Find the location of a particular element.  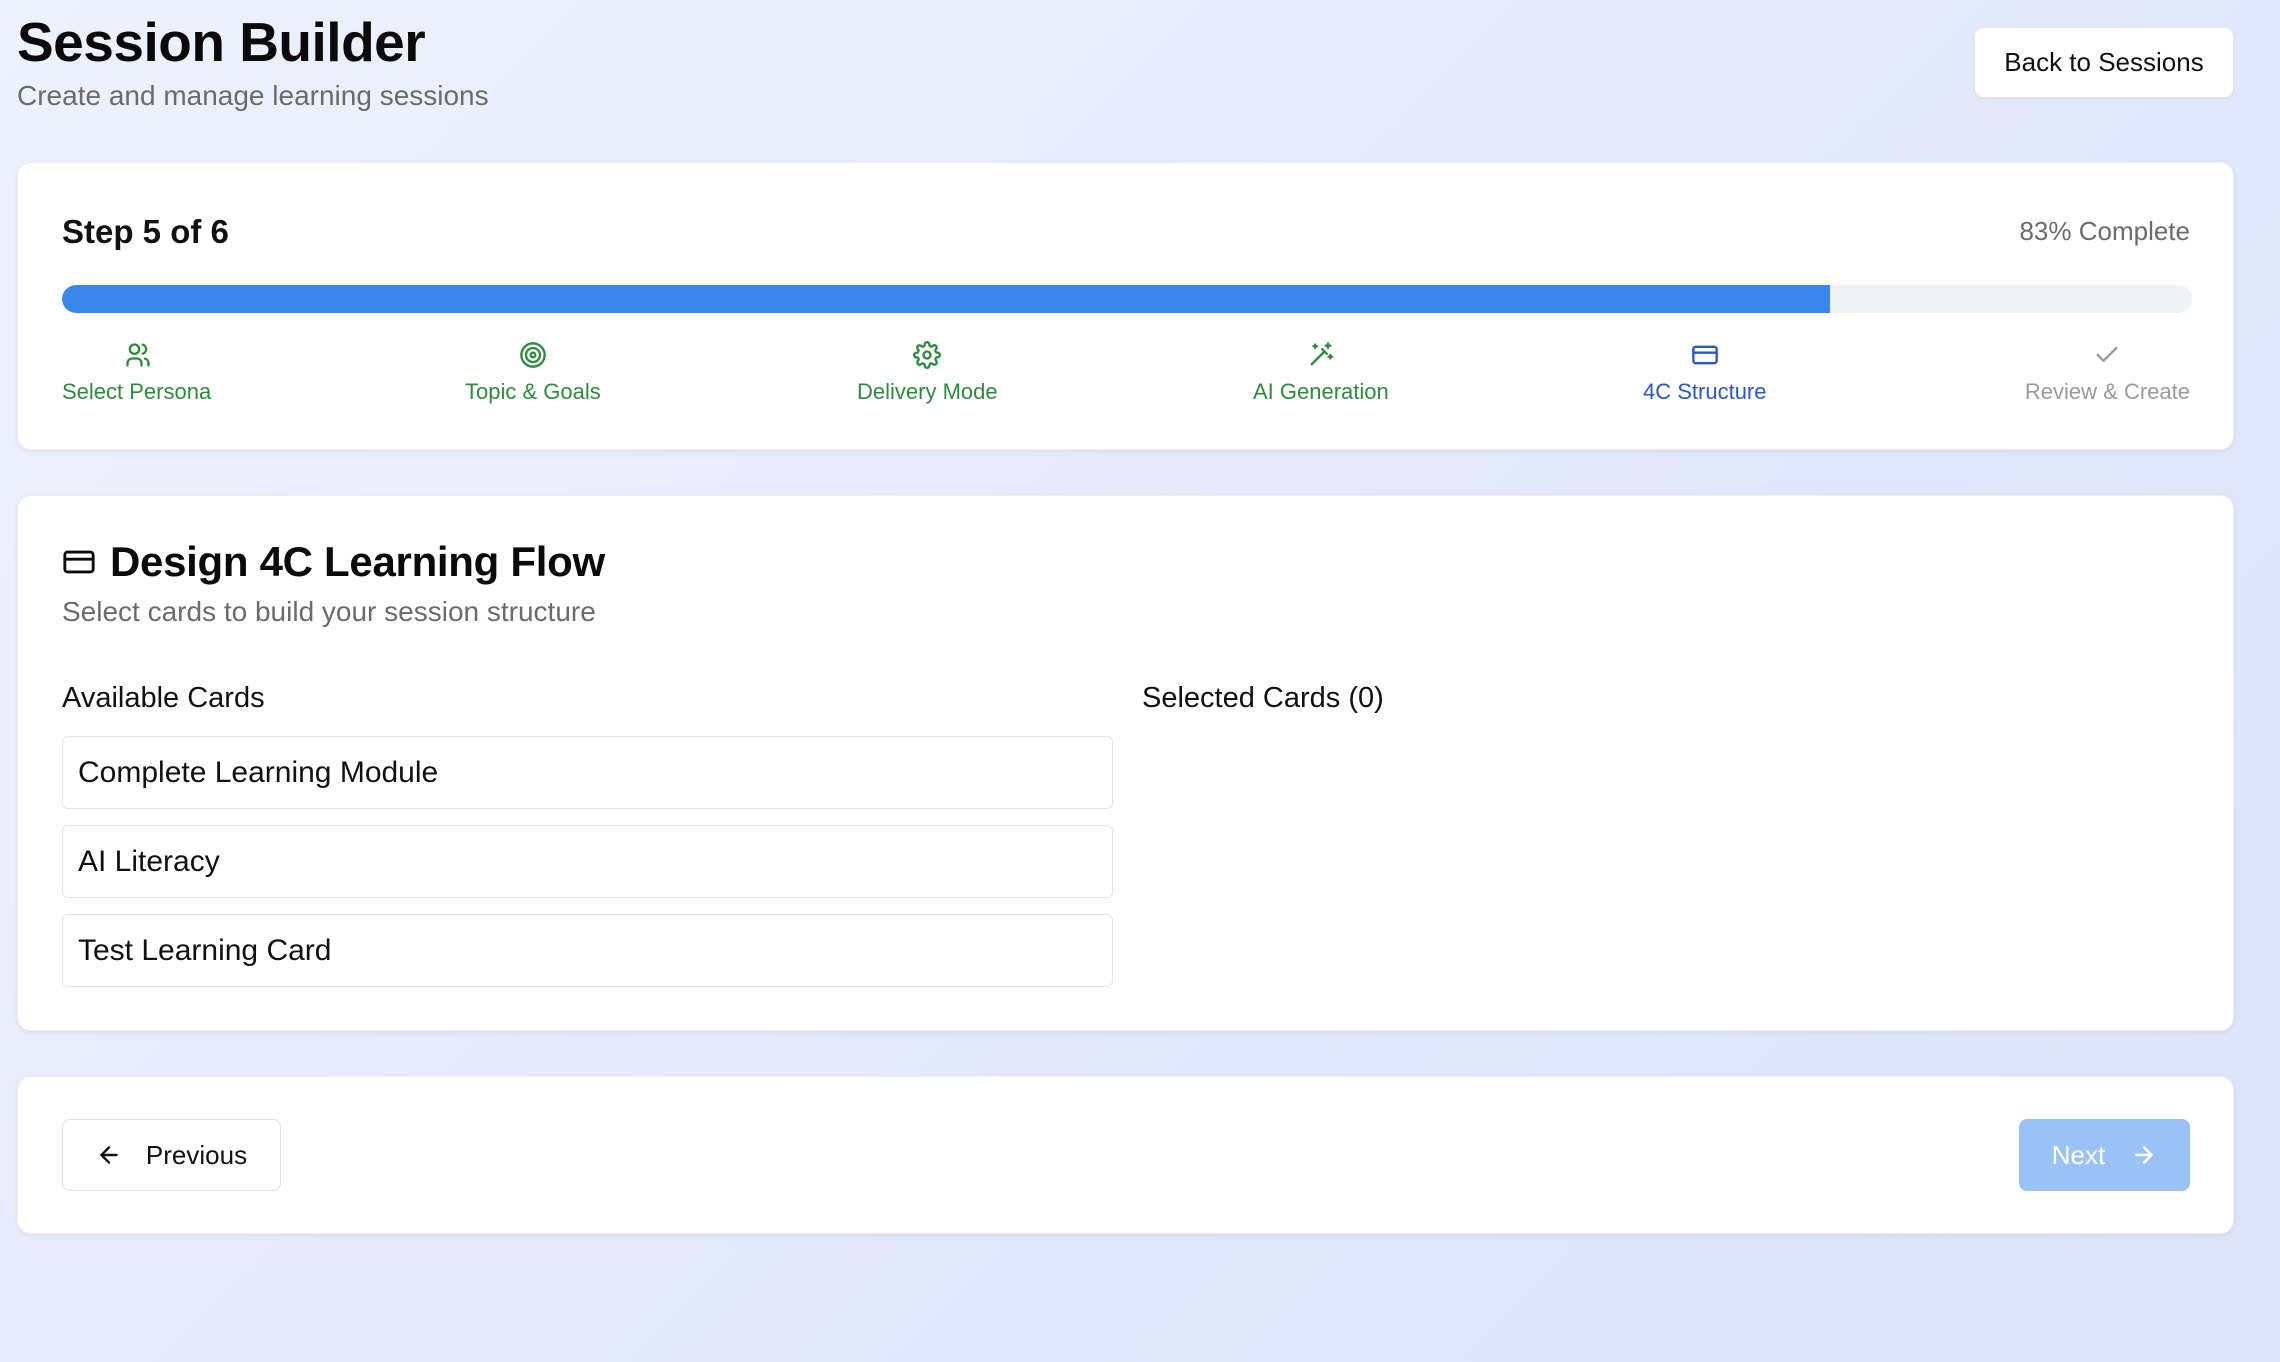

progress-bar-fill is located at coordinates (946, 299).